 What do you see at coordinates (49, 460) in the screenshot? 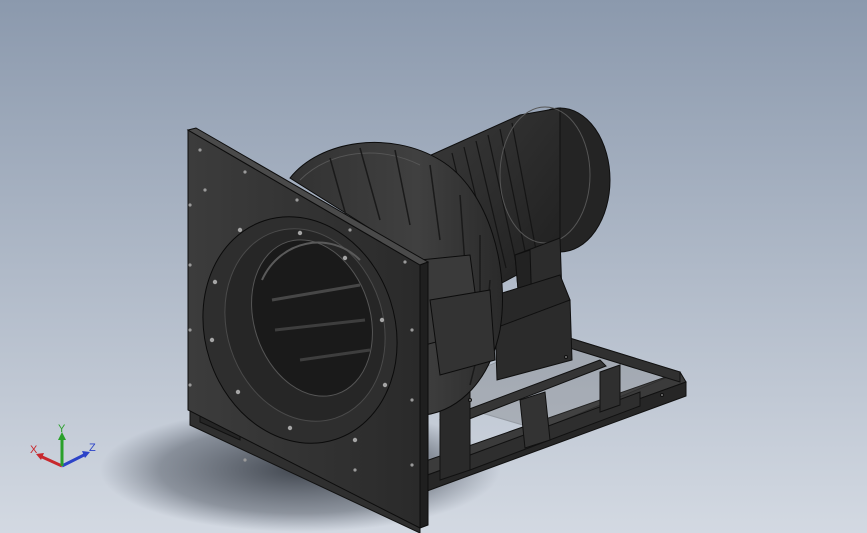
I see `x-axis-arrow` at bounding box center [49, 460].